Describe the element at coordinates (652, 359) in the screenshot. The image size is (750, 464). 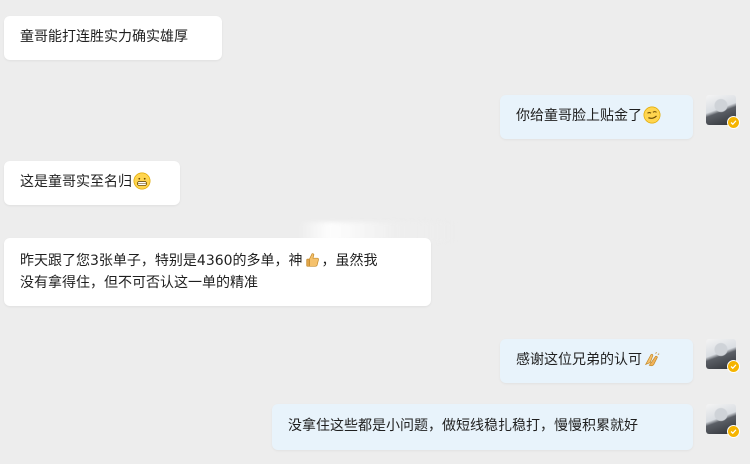
I see `clasped-hands-emoji-icon` at that location.